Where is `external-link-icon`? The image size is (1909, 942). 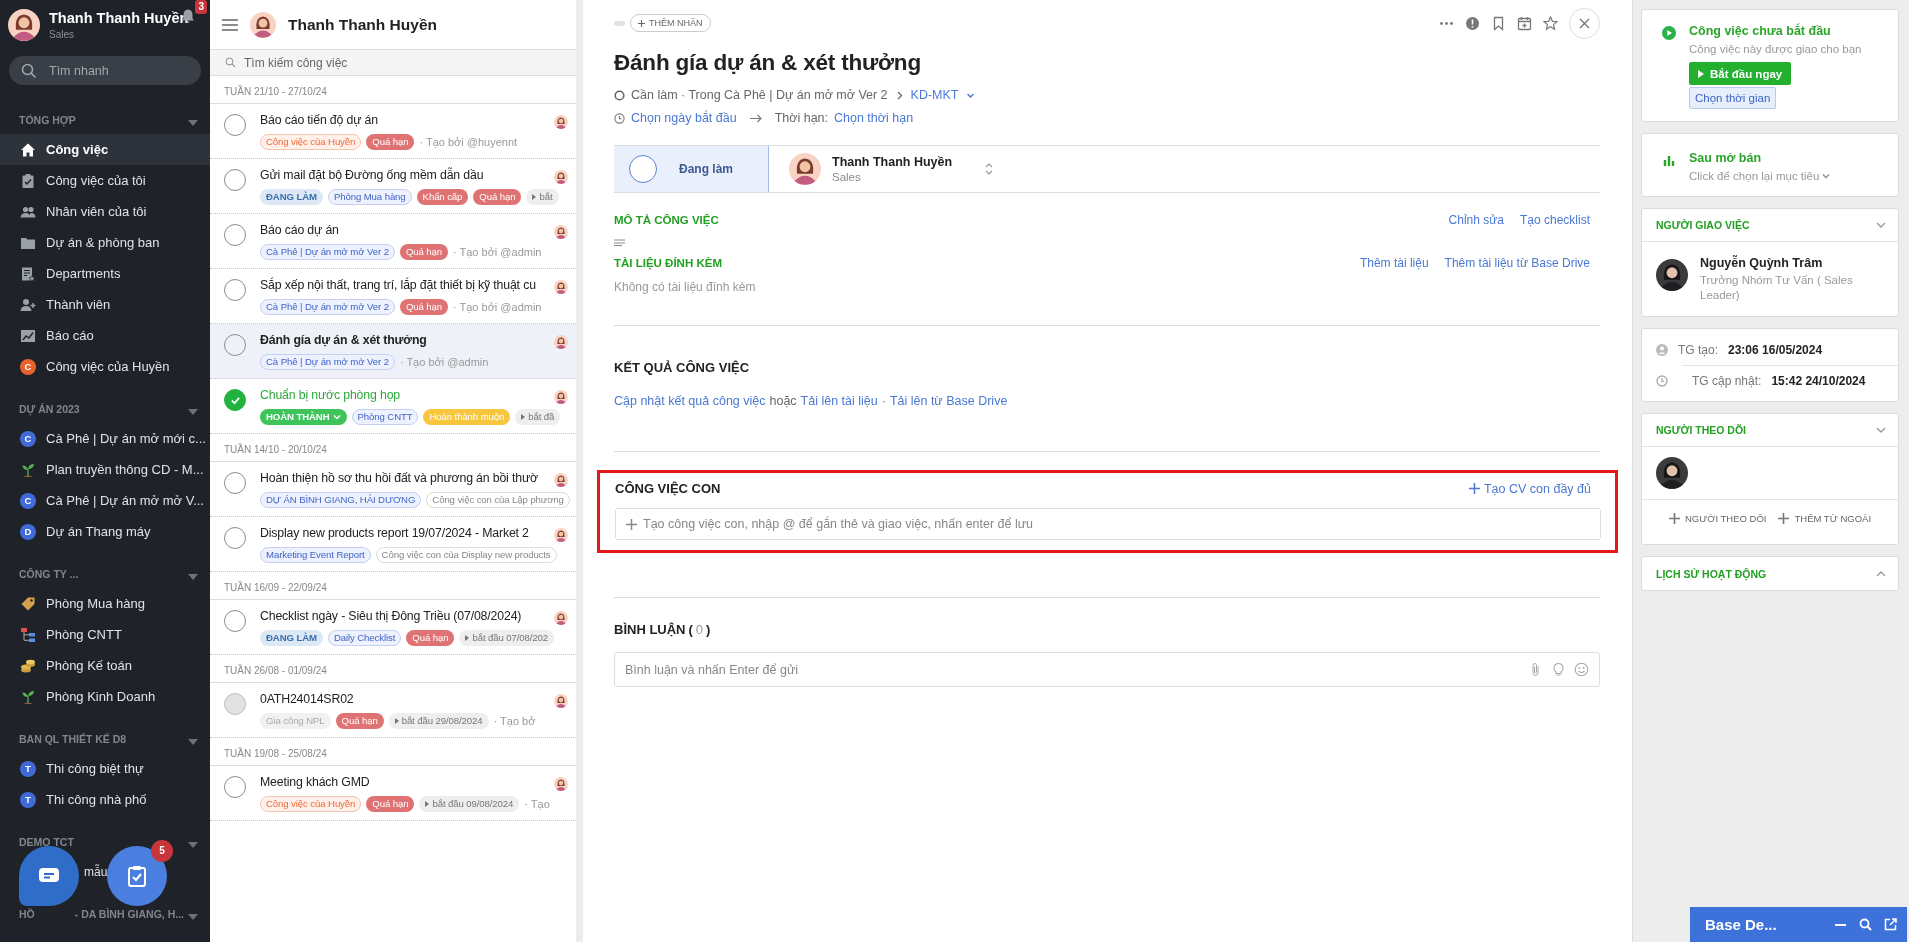
external-link-icon is located at coordinates (1890, 924).